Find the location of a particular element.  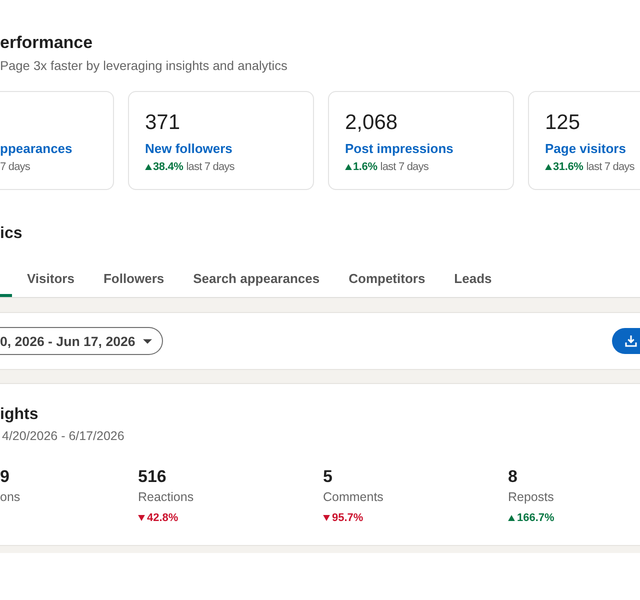

metric-label: ons is located at coordinates (10, 497).